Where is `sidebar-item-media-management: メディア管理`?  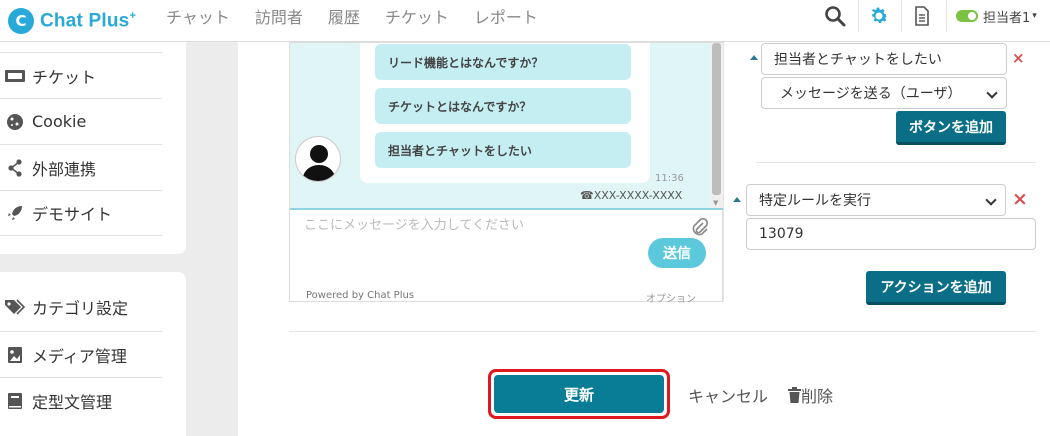 sidebar-item-media-management: メディア管理 is located at coordinates (81, 354).